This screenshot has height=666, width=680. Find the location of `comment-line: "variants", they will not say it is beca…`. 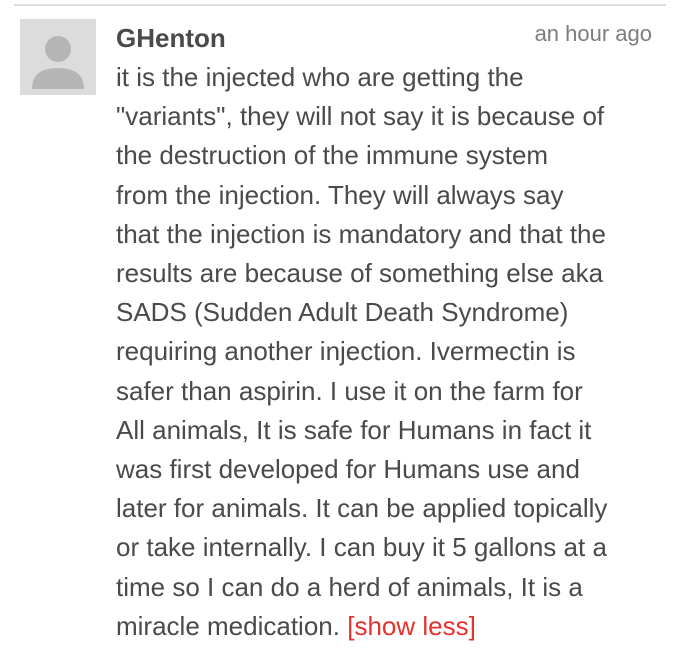

comment-line: "variants", they will not say it is beca… is located at coordinates (360, 116).